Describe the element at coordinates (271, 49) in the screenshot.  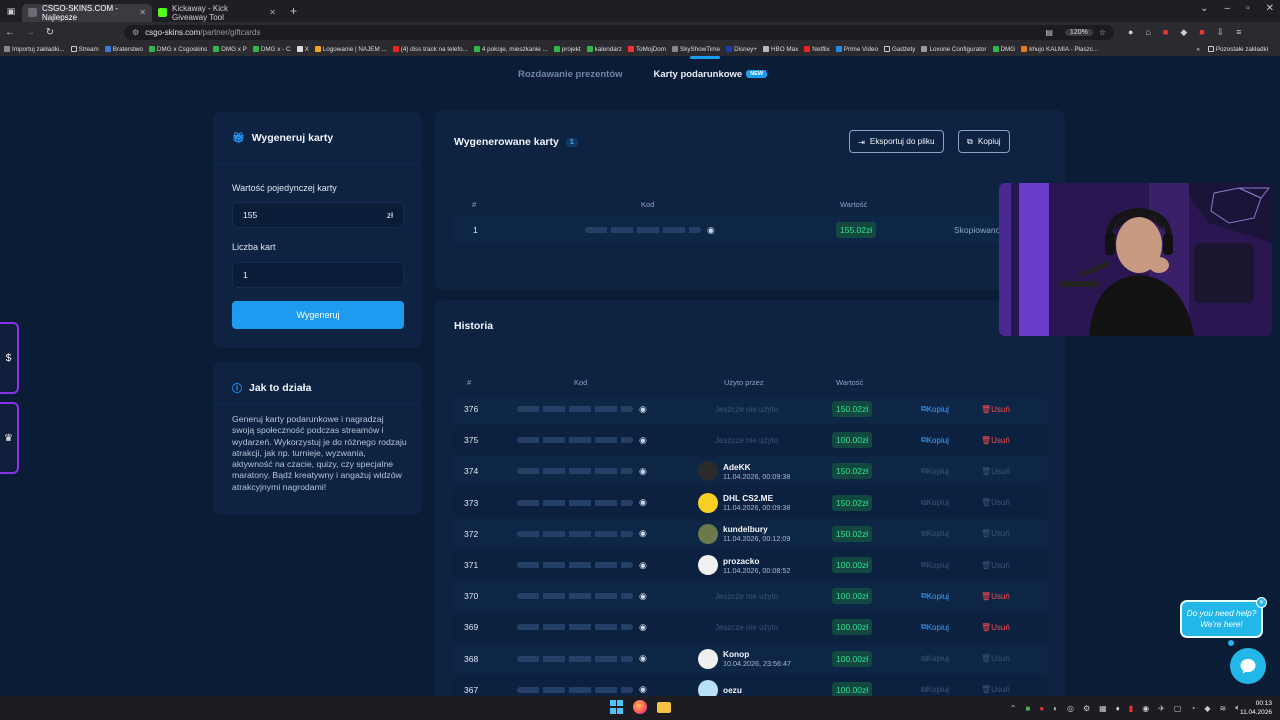
I see `bookmark-item: DMG x - C` at that location.